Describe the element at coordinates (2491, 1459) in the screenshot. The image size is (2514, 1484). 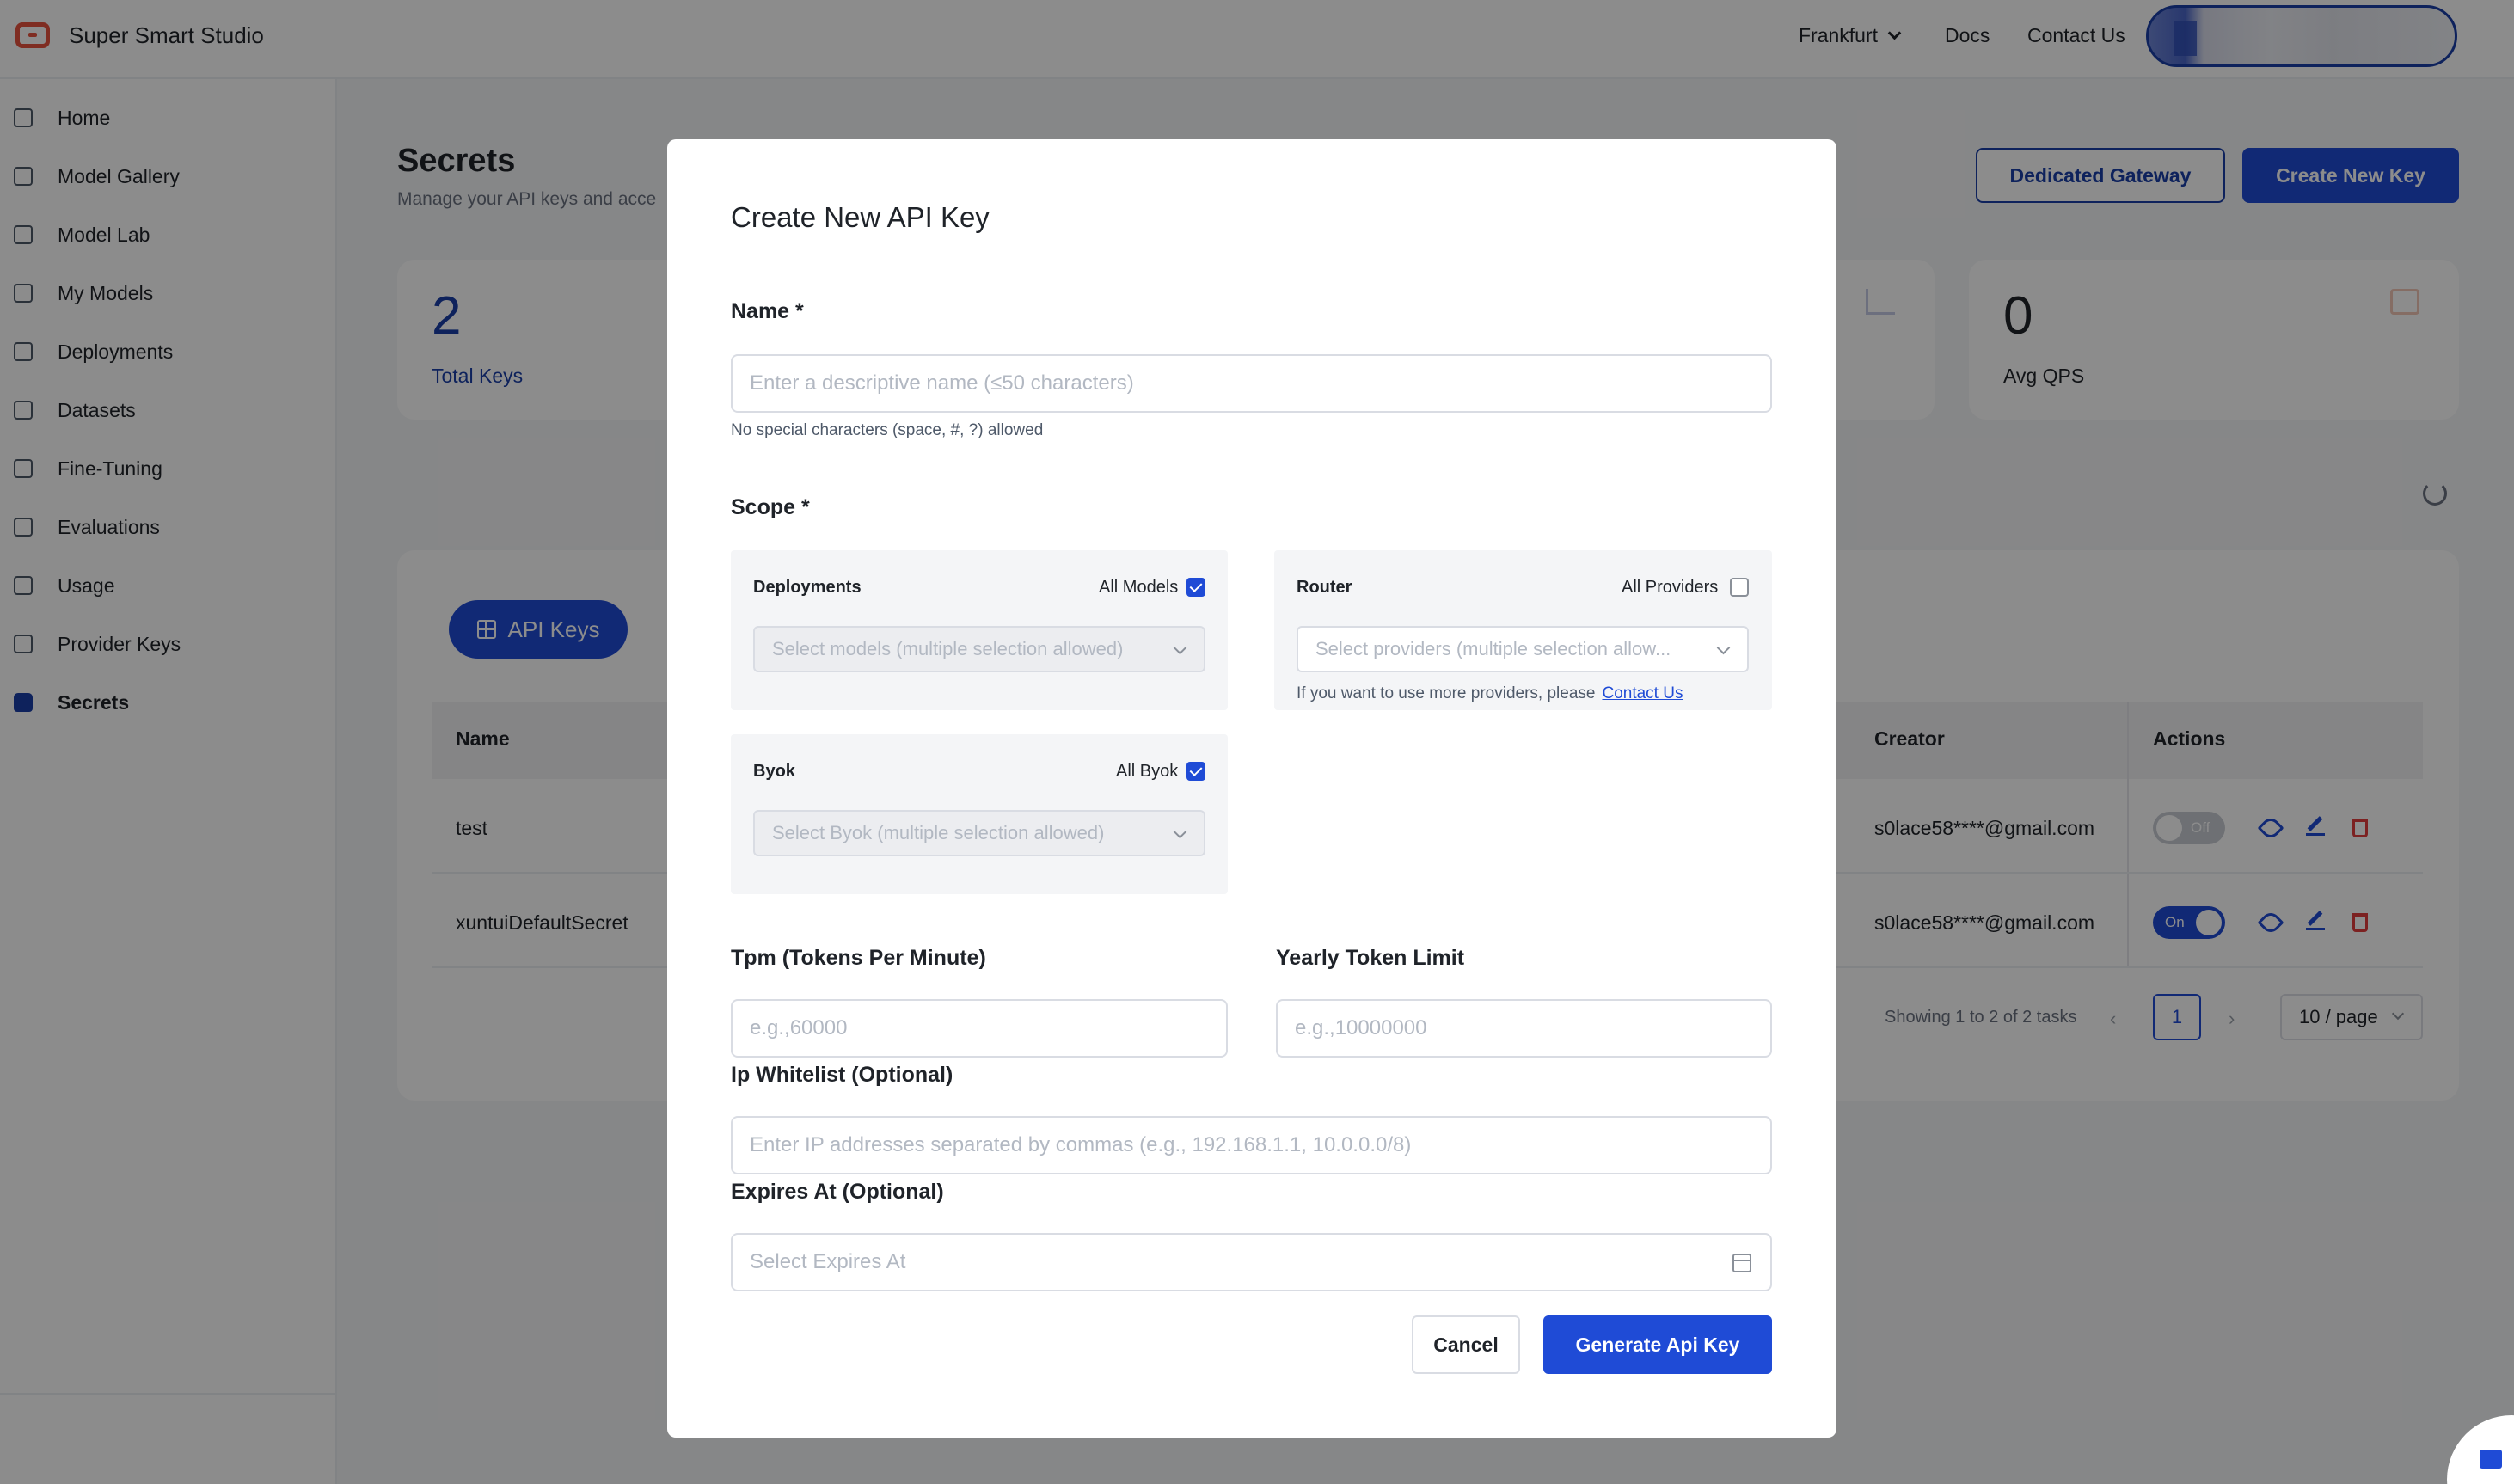
I see `chat-icon` at that location.